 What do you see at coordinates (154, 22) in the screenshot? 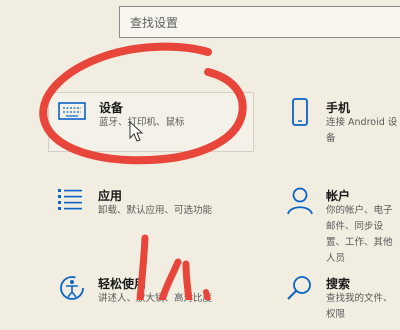
I see `search-input: 查找设置` at bounding box center [154, 22].